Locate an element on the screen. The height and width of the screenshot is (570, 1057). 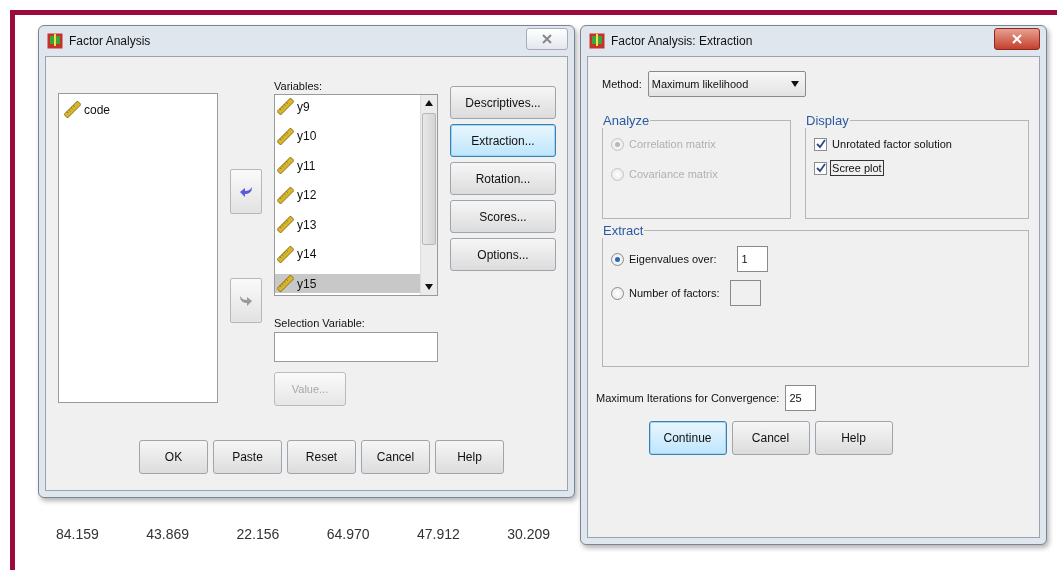
radio-label: Correlation matrix is located at coordinates (672, 144).